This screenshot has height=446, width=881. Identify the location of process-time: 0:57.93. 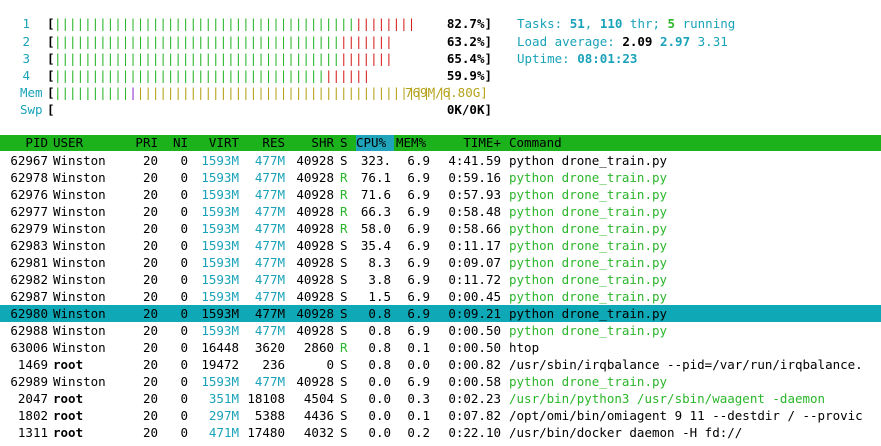
(474, 194).